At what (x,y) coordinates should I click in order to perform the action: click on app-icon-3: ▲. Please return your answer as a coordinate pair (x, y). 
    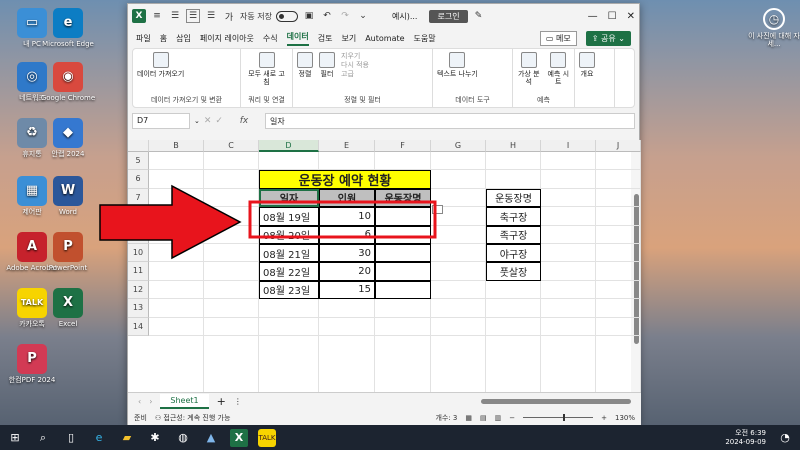
    Looking at the image, I should click on (211, 438).